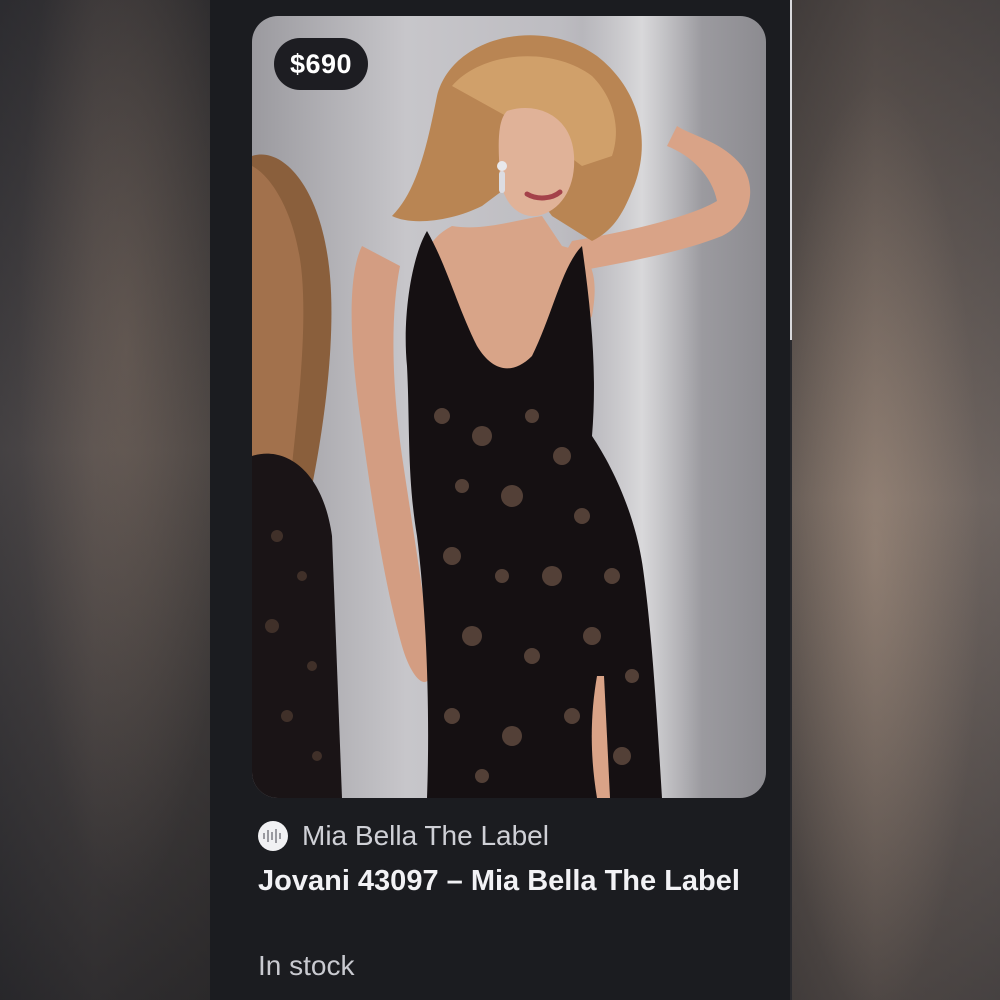 The image size is (1000, 1000). Describe the element at coordinates (273, 836) in the screenshot. I see `store-logo-icon` at that location.